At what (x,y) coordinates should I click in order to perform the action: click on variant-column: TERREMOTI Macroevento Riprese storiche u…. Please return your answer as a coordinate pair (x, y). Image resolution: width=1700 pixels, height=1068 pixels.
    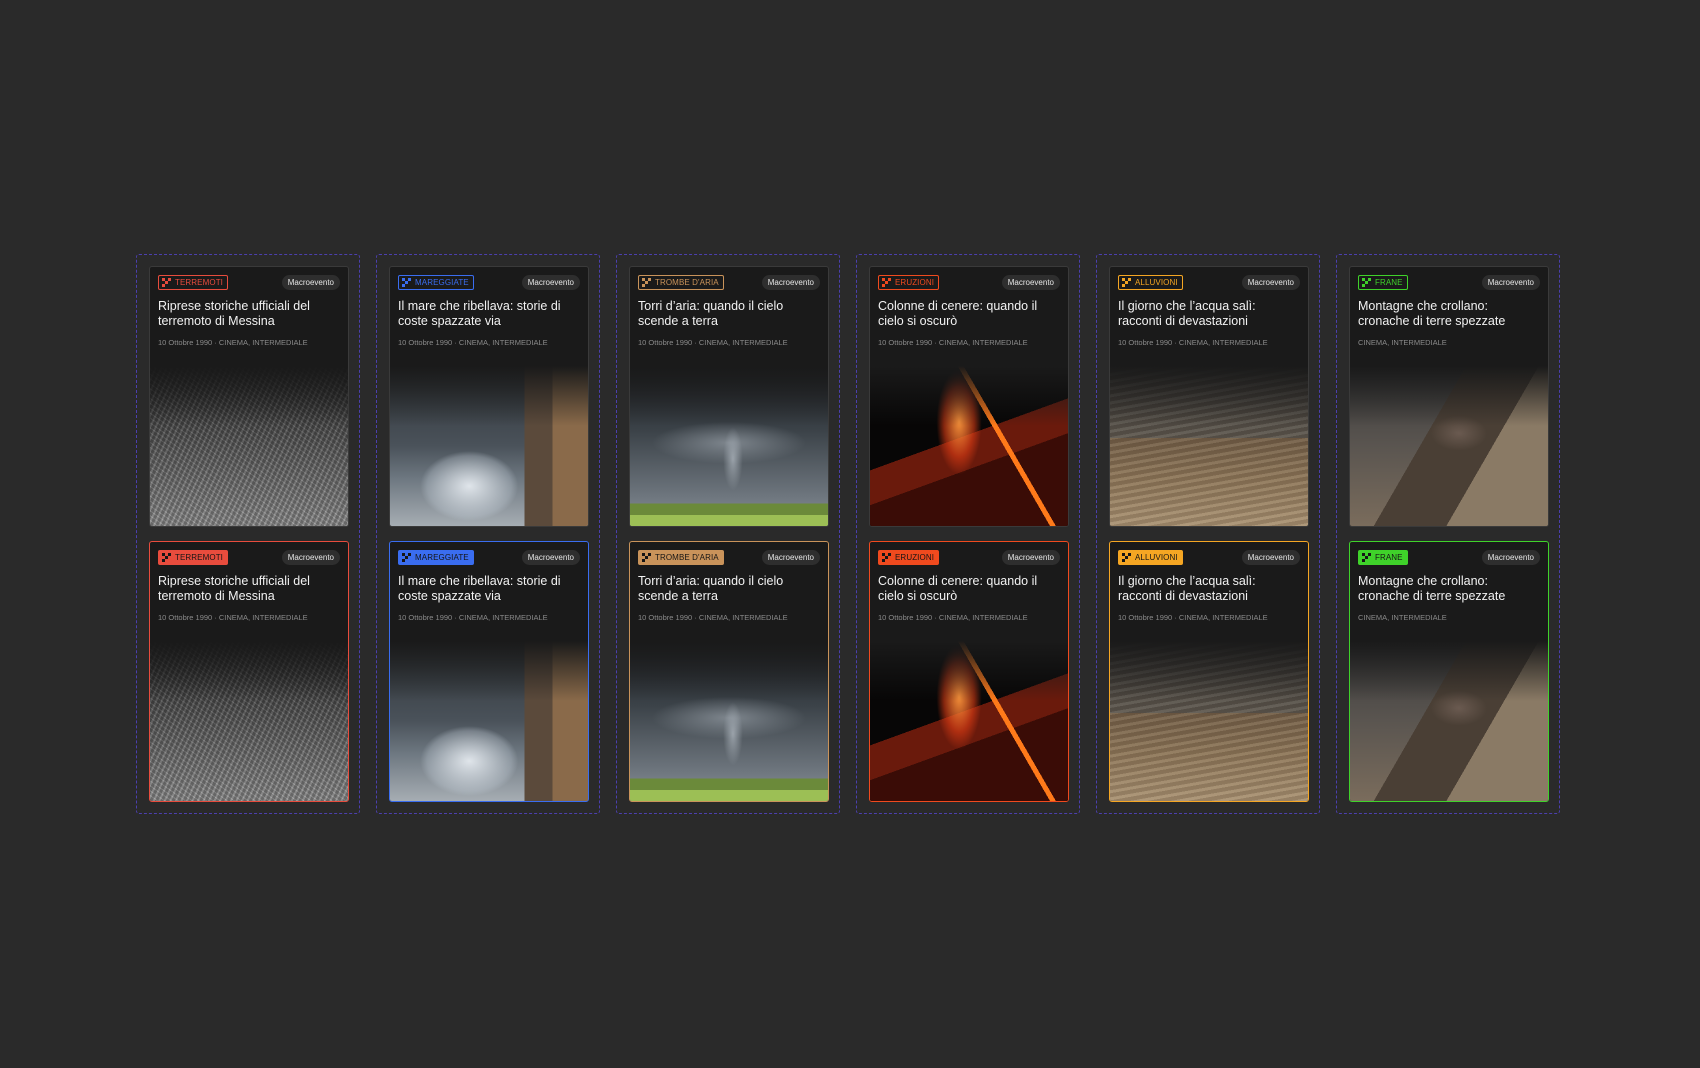
    Looking at the image, I should click on (248, 534).